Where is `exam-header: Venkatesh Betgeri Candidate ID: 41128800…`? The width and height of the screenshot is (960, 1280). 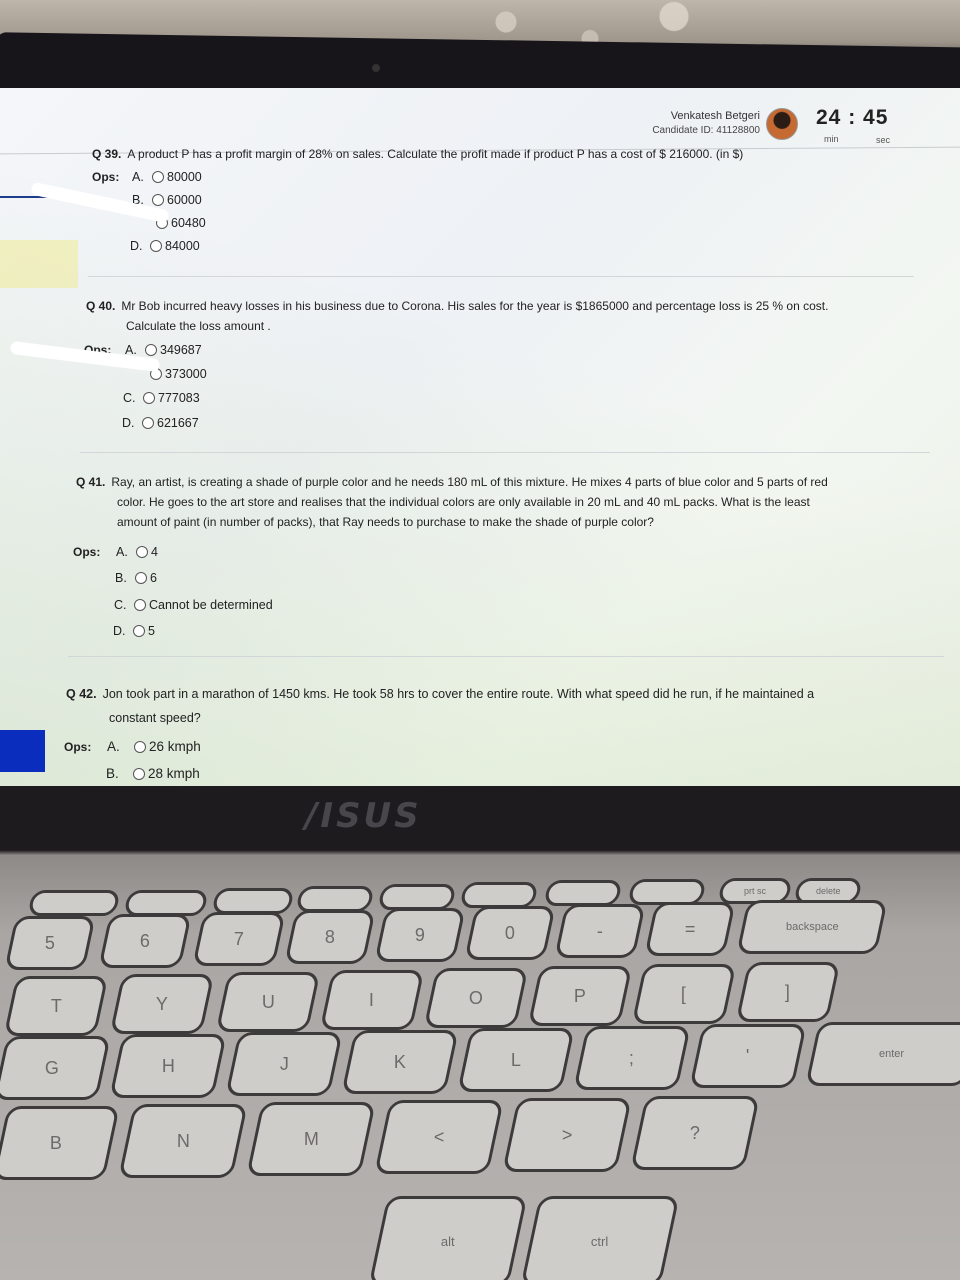 exam-header: Venkatesh Betgeri Candidate ID: 41128800… is located at coordinates (480, 118).